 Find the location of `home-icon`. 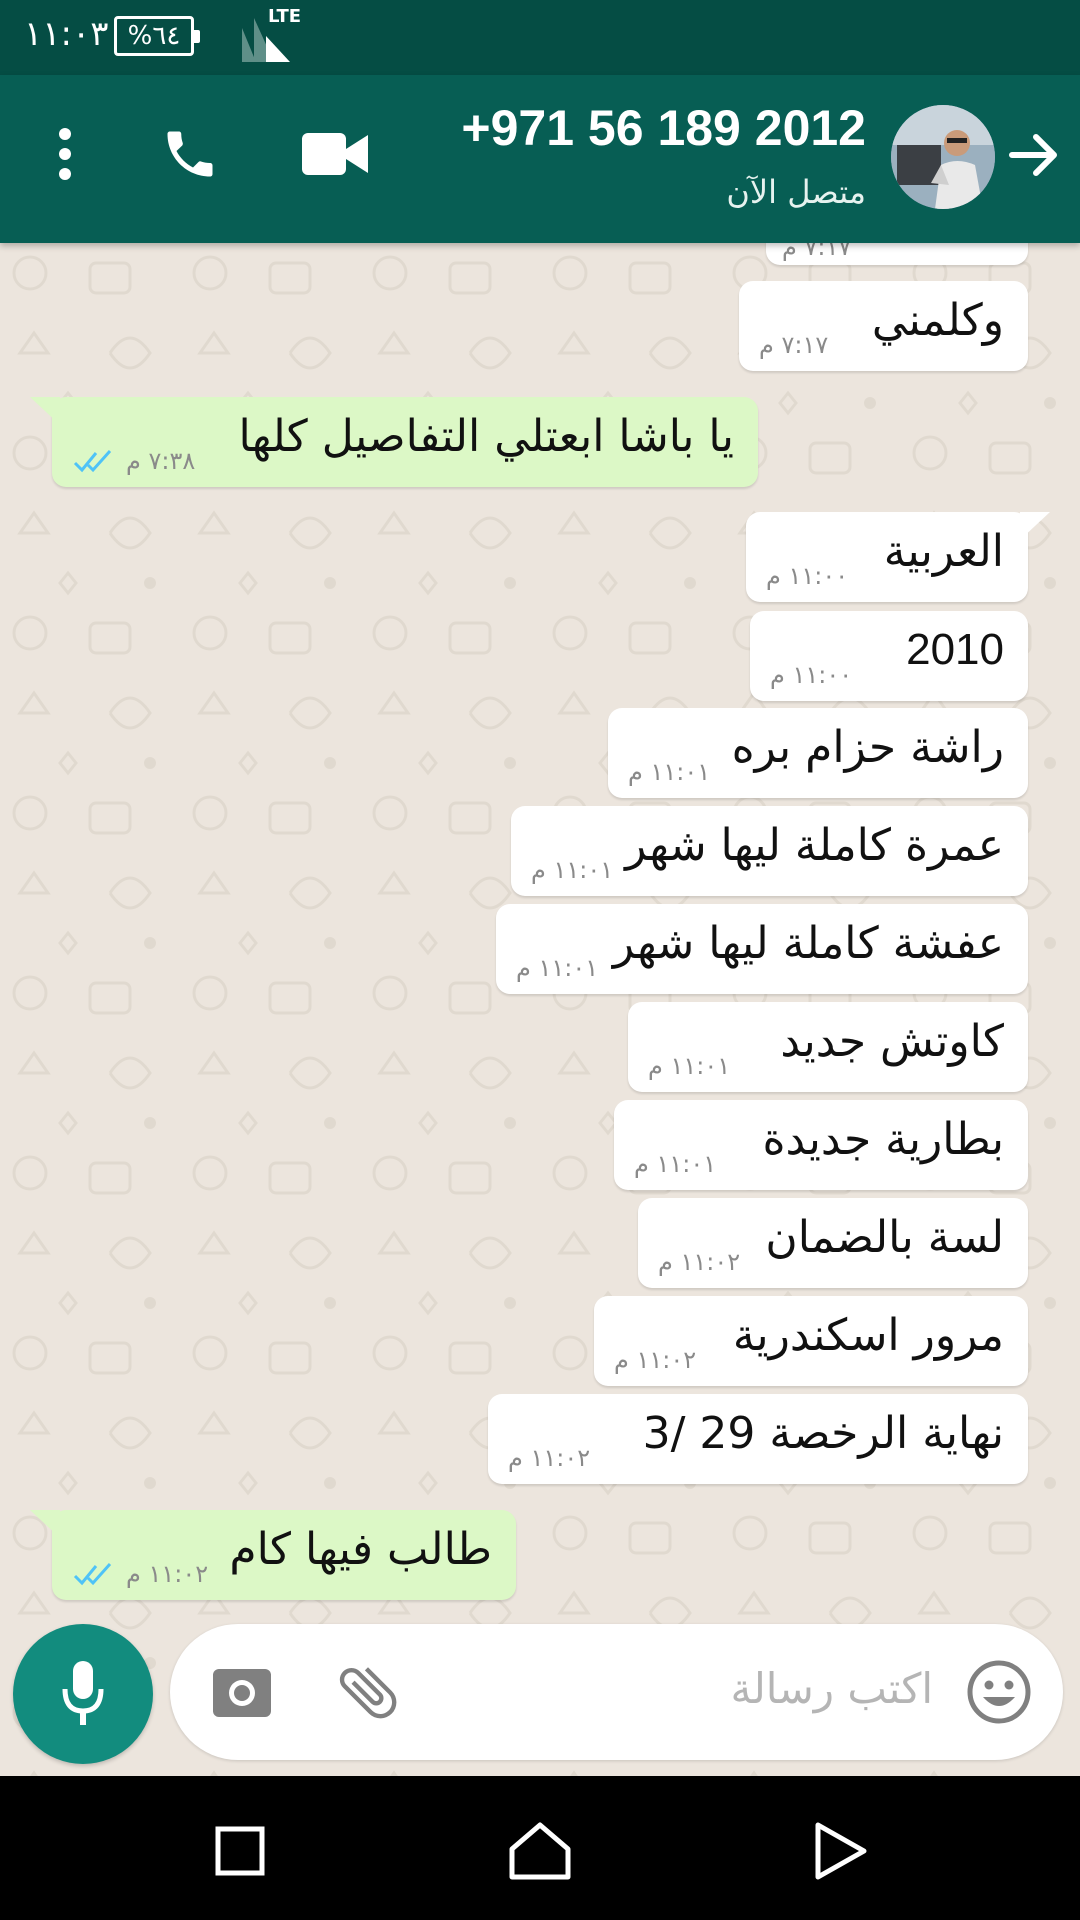

home-icon is located at coordinates (540, 1851).